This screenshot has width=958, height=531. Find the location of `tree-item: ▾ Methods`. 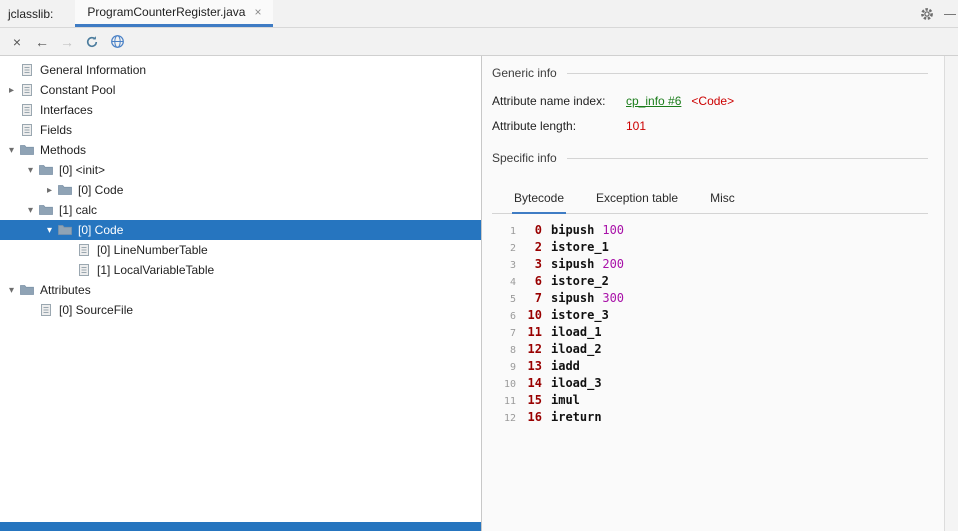

tree-item: ▾ Methods is located at coordinates (240, 150).